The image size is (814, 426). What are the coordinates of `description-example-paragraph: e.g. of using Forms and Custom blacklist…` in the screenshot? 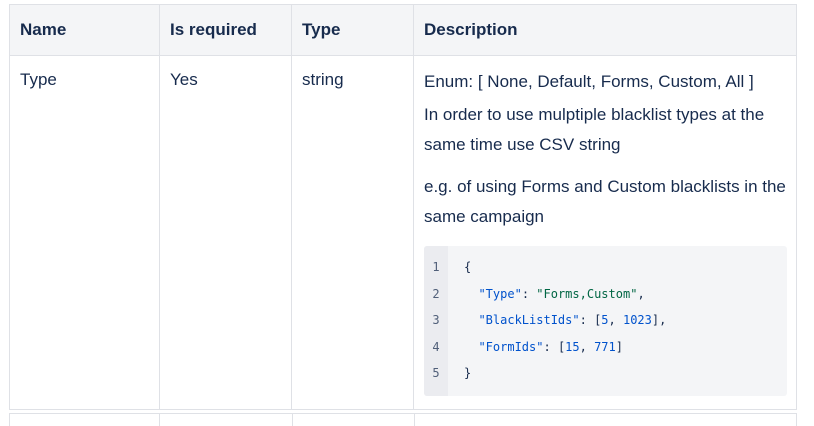 It's located at (605, 201).